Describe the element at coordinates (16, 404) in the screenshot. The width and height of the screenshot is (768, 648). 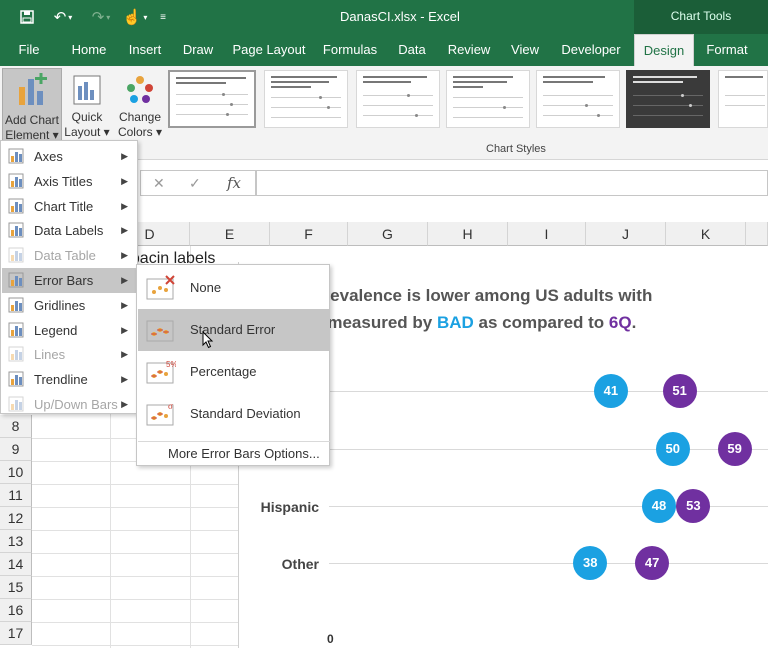
I see `updown-bars-icon` at that location.